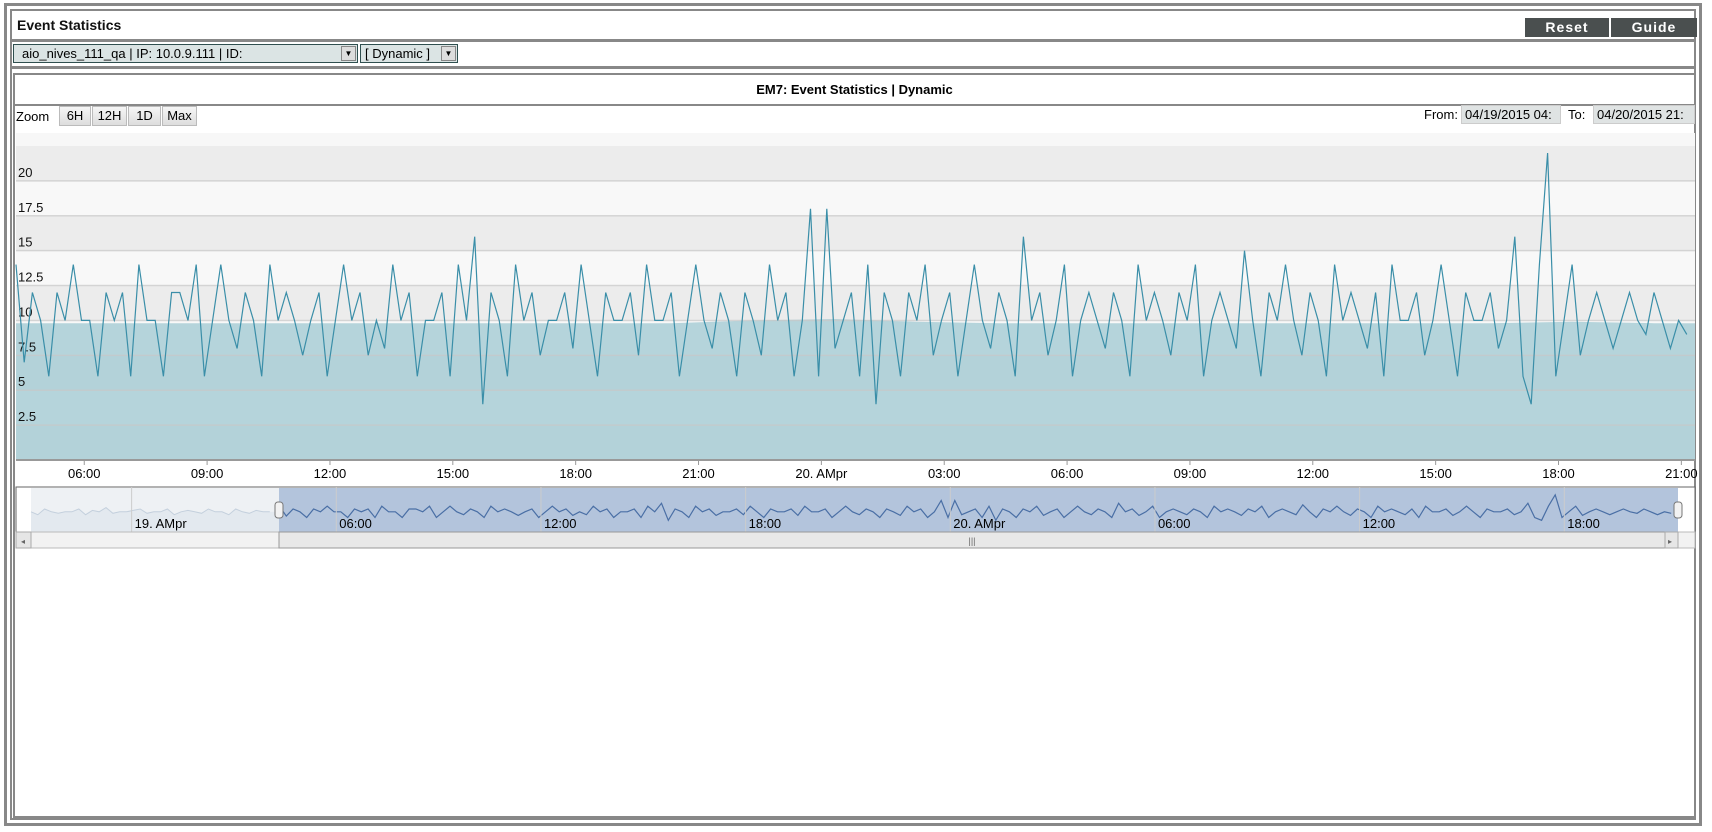 Image resolution: width=1712 pixels, height=832 pixels. Describe the element at coordinates (25, 172) in the screenshot. I see `y-tick-label: 20` at that location.